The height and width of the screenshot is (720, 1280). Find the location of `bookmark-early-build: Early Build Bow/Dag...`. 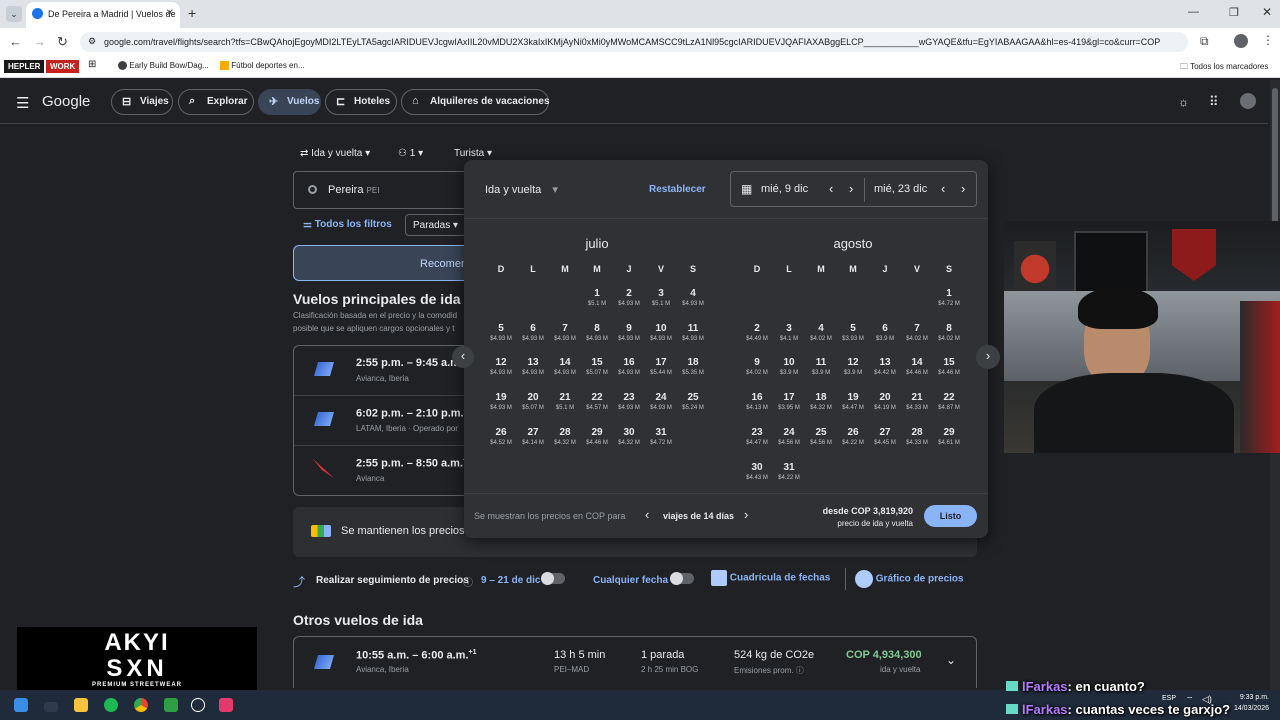

bookmark-early-build: Early Build Bow/Dag... is located at coordinates (163, 66).